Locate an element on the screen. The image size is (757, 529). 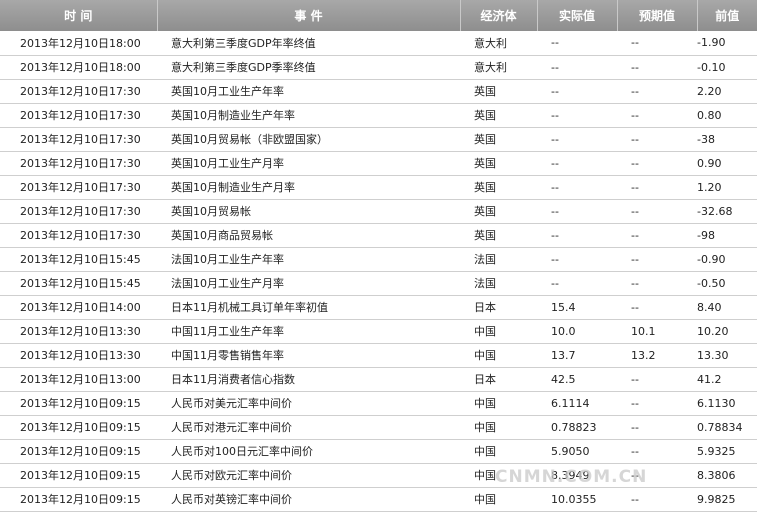
cell-event: 英国10月工业生产年率 is located at coordinates (308, 91).